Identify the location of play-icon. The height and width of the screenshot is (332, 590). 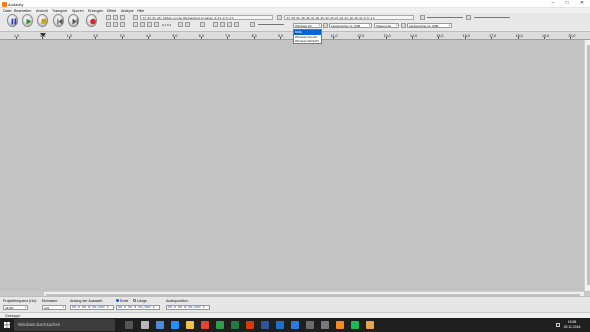
(28, 21).